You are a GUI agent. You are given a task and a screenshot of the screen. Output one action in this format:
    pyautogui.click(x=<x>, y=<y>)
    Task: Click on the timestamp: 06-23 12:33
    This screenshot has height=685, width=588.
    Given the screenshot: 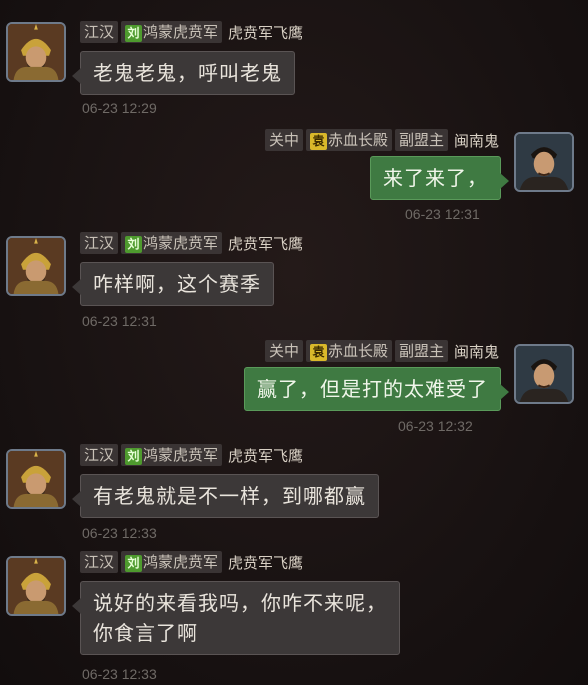 What is the action you would take?
    pyautogui.click(x=119, y=674)
    